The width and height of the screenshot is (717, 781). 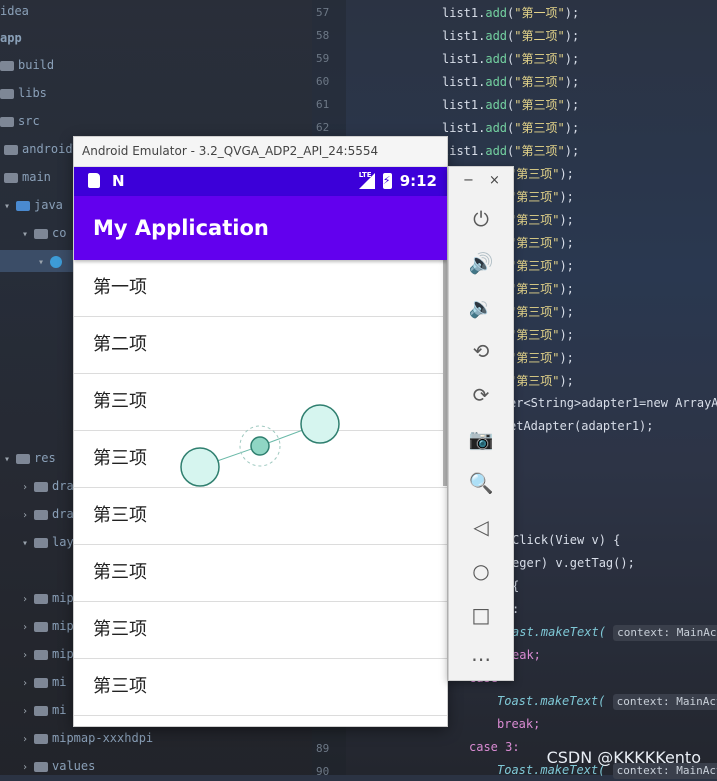 I want to click on code-line-break-2: break;, so click(x=519, y=724).